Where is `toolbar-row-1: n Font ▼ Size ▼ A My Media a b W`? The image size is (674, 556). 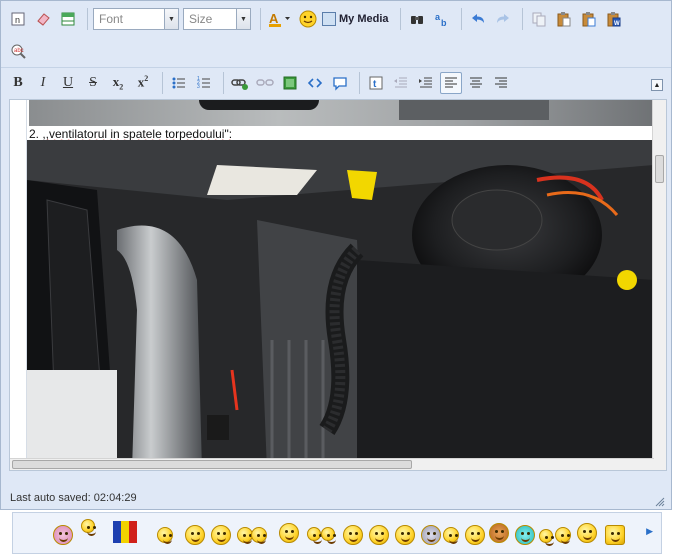
toolbar-row-1: n Font ▼ Size ▼ A My Media a b W is located at coordinates (314, 19).